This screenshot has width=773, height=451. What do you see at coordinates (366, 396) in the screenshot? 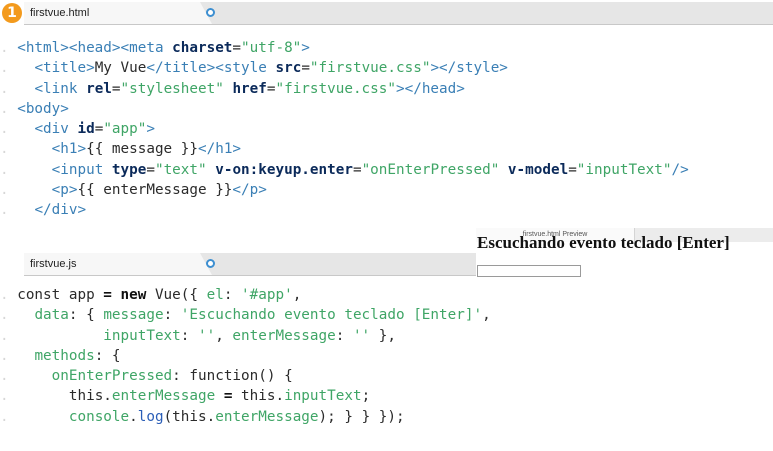
I see `code-token: ;` at bounding box center [366, 396].